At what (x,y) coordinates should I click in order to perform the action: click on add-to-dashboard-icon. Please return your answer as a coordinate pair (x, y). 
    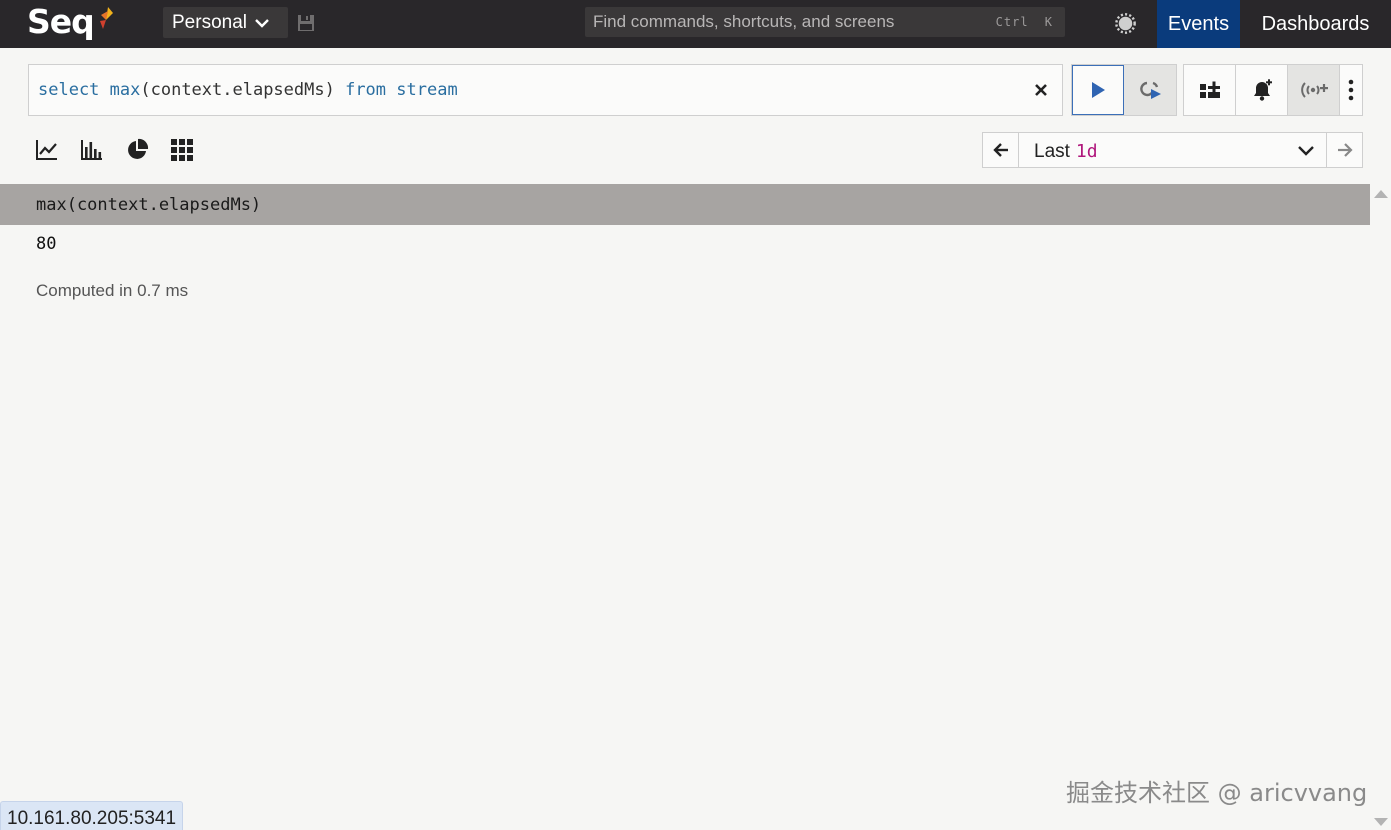
    Looking at the image, I should click on (1209, 89).